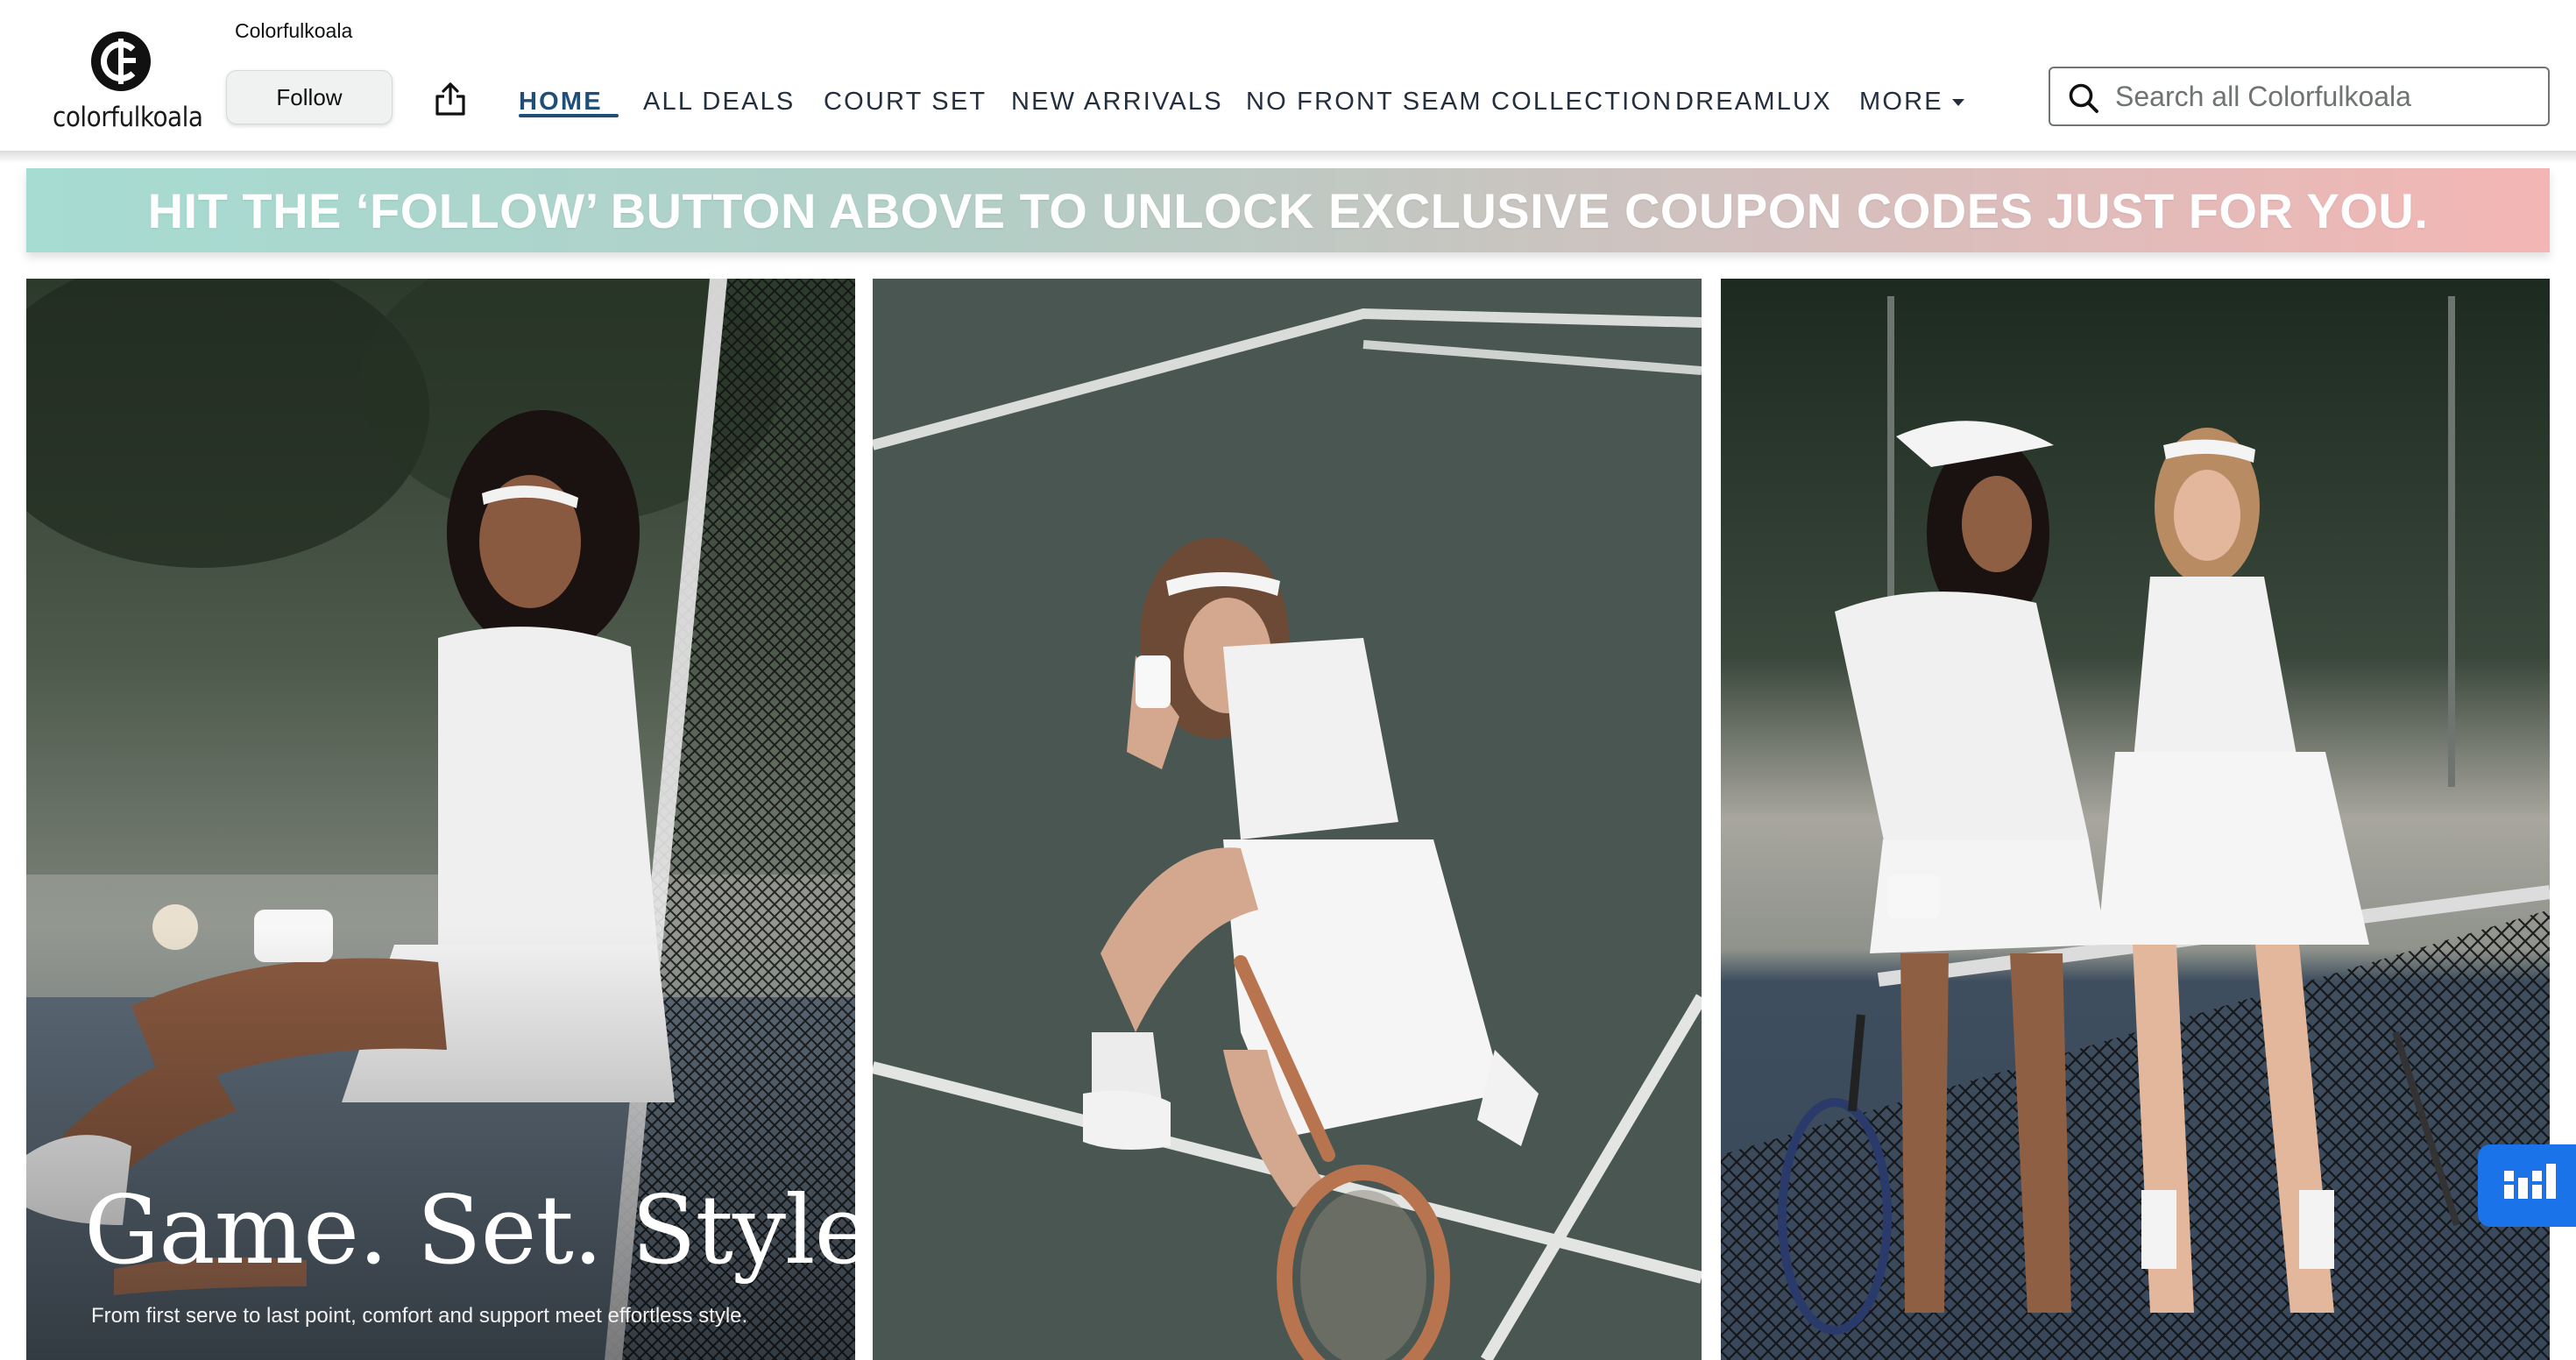 This screenshot has width=2576, height=1360. I want to click on follow-button: Follow, so click(309, 97).